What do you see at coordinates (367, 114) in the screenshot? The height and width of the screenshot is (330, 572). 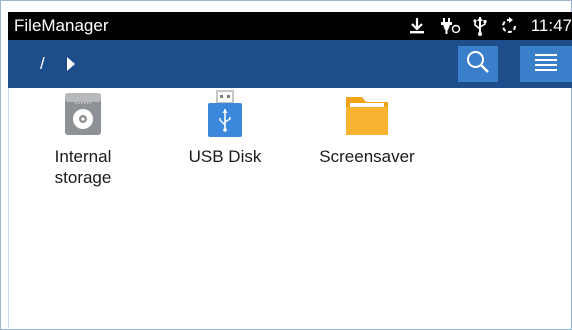 I see `folder-icon` at bounding box center [367, 114].